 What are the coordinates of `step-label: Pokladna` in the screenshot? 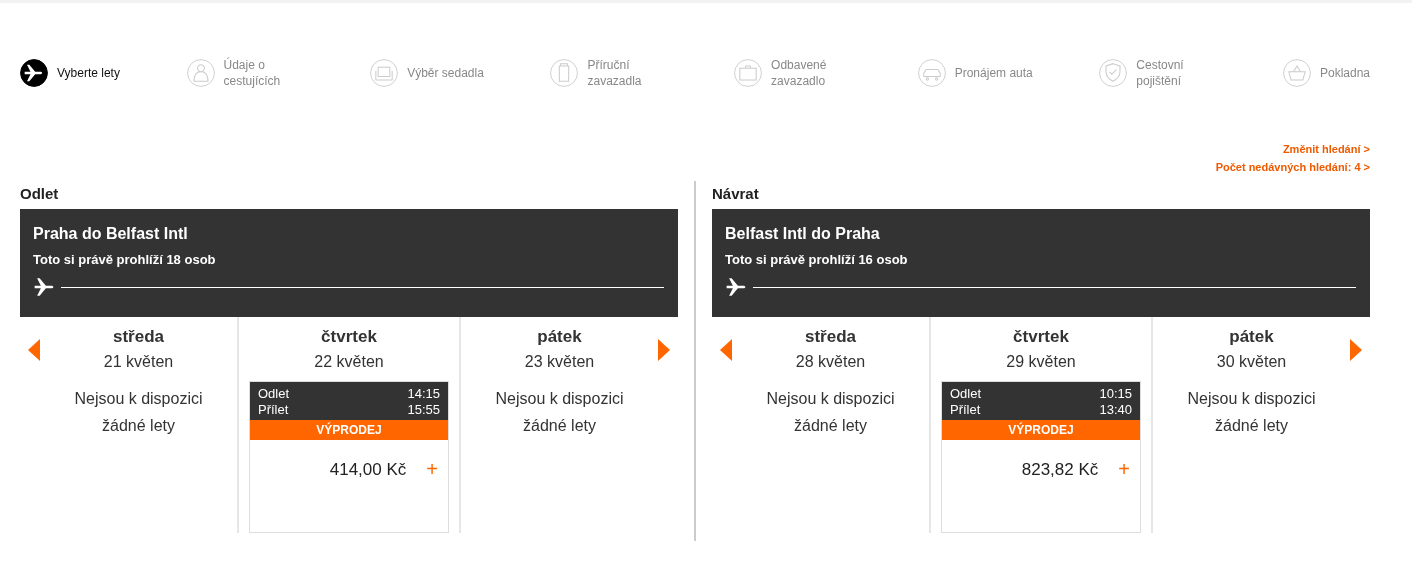 It's located at (1344, 73).